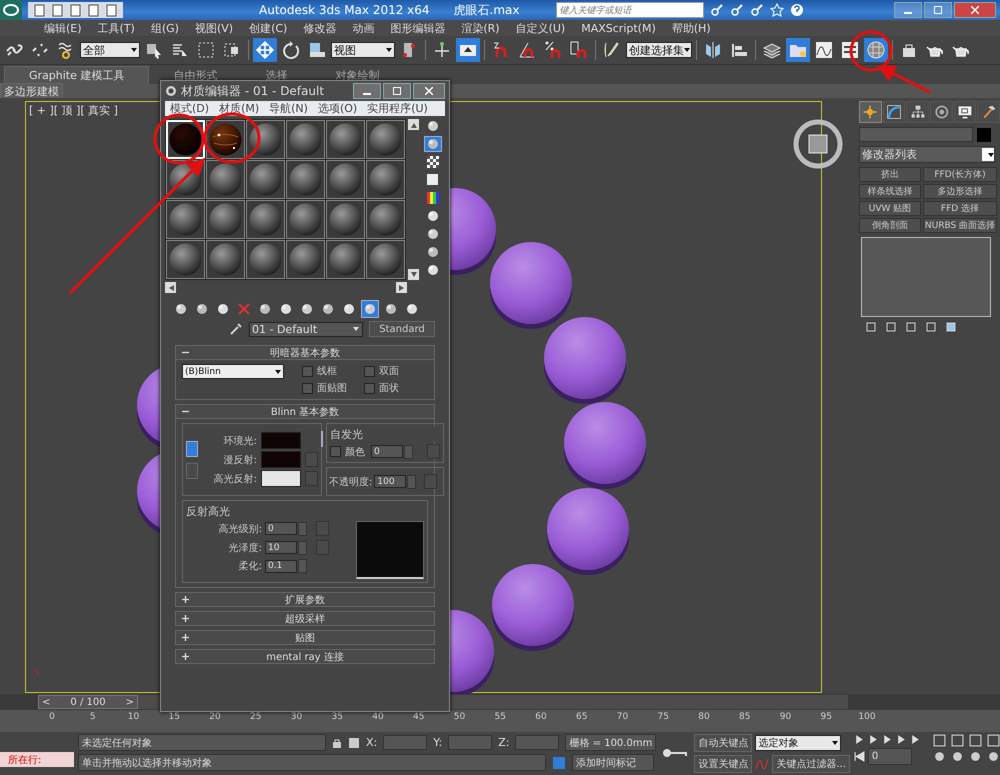 This screenshot has width=1000, height=775. What do you see at coordinates (378, 717) in the screenshot?
I see `frame-number: 40` at bounding box center [378, 717].